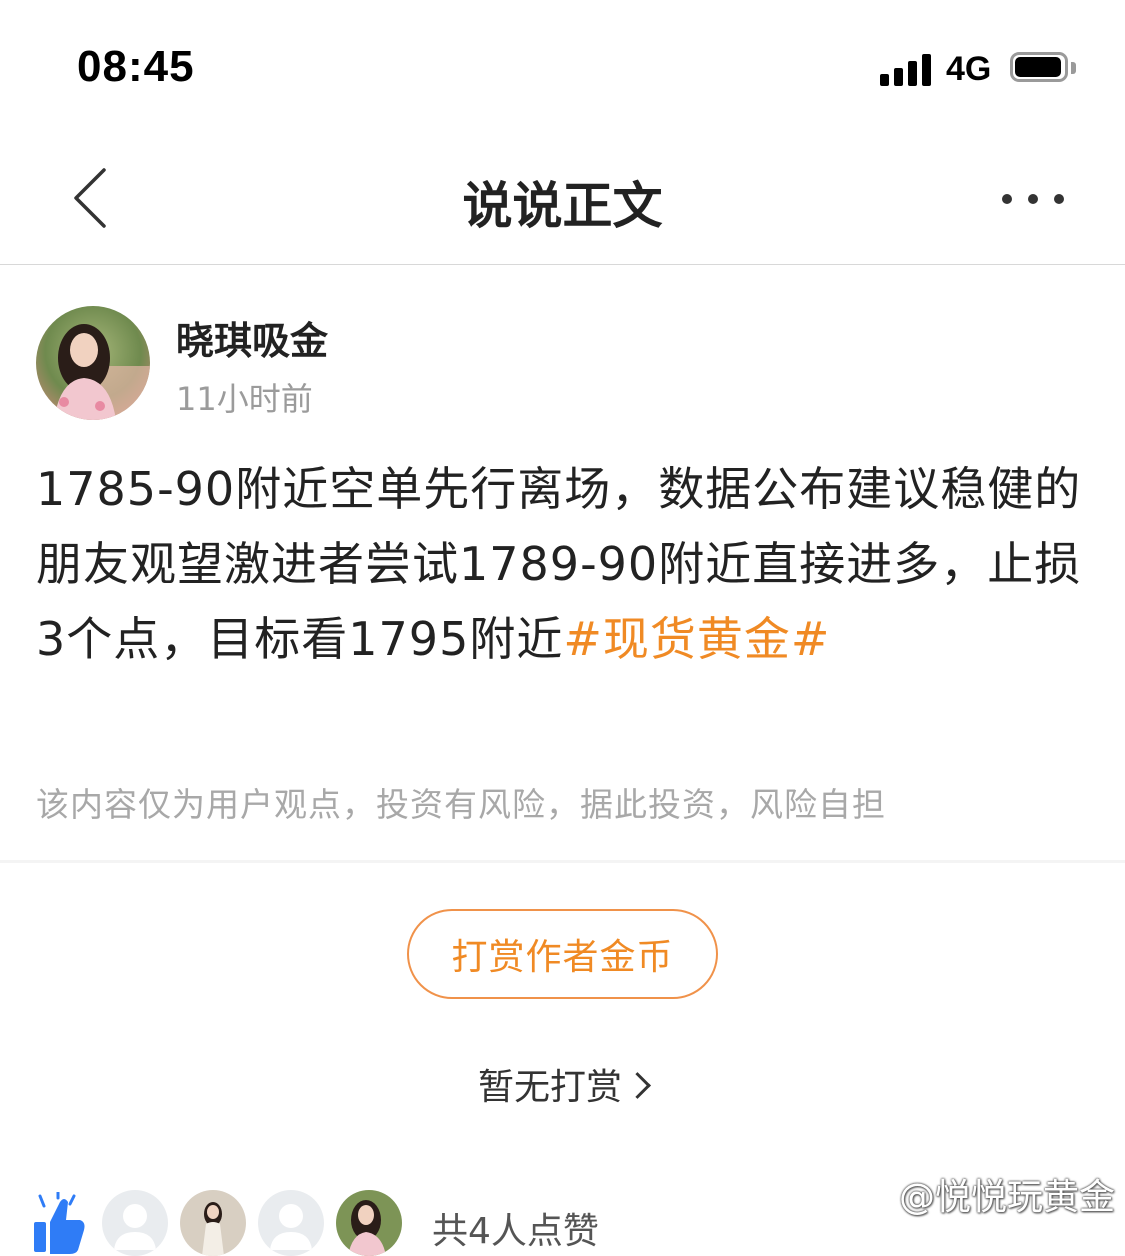  What do you see at coordinates (1006, 1197) in the screenshot?
I see `watermark: @悦悦玩黄金` at bounding box center [1006, 1197].